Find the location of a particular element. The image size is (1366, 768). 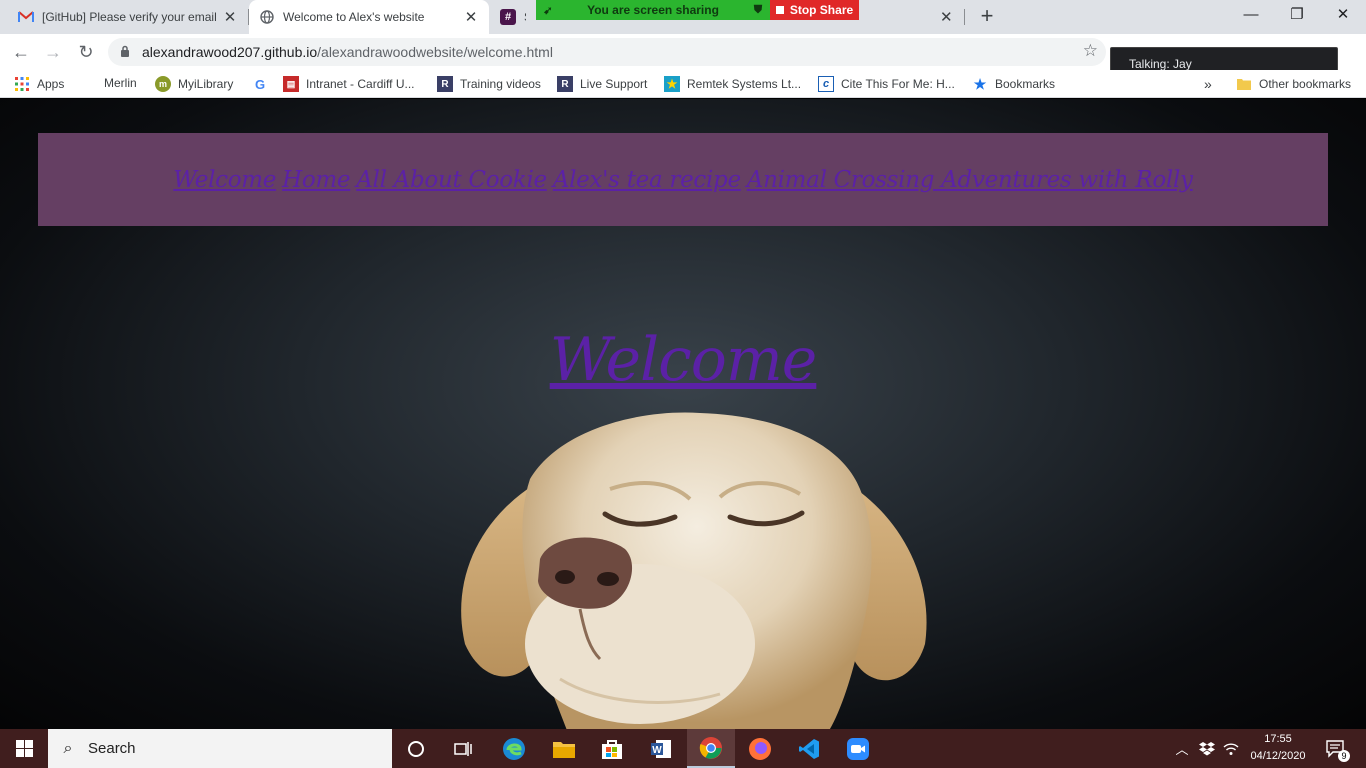

edge-icon is located at coordinates (514, 748).